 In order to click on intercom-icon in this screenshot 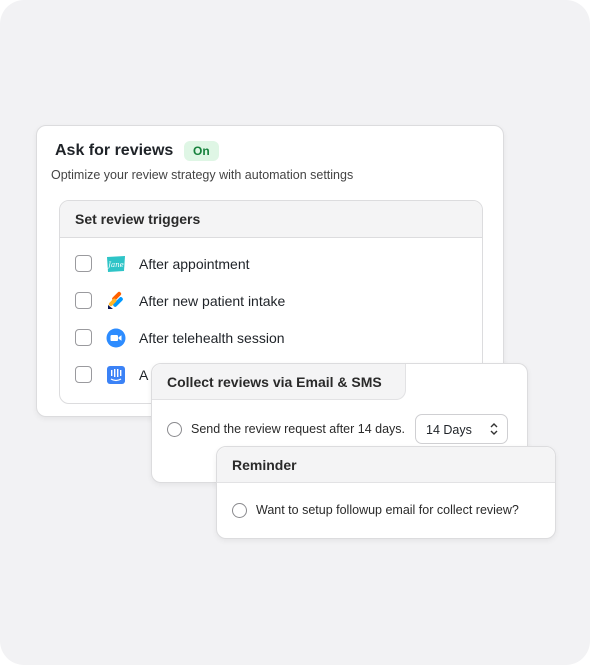, I will do `click(116, 375)`.